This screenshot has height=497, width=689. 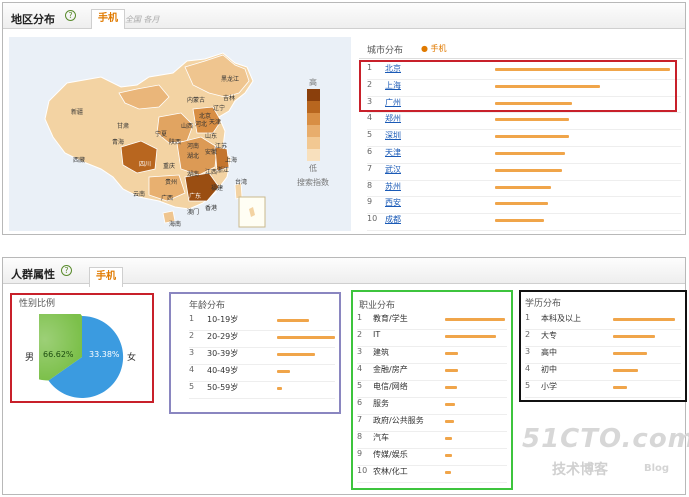 I want to click on city-legend: ● 手机, so click(x=434, y=48).